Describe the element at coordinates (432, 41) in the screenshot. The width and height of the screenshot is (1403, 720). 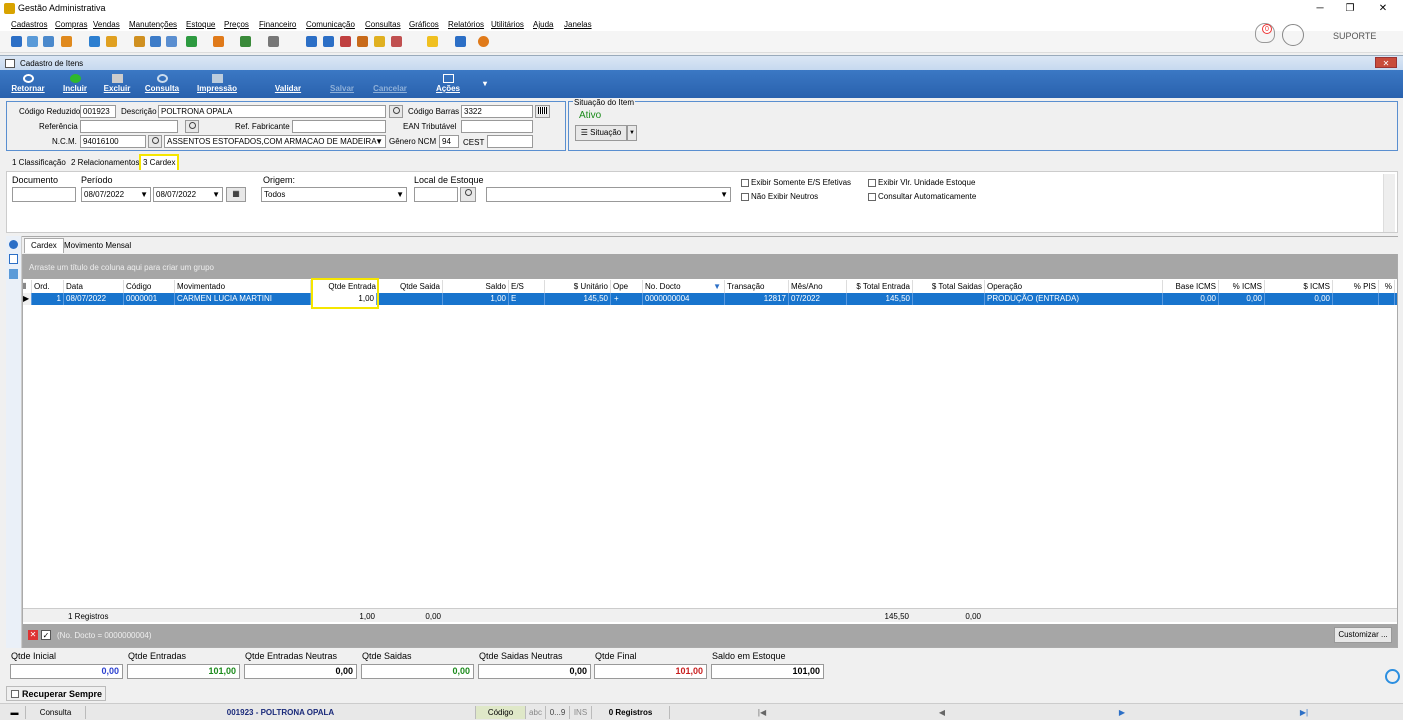
I see `star-icon` at that location.